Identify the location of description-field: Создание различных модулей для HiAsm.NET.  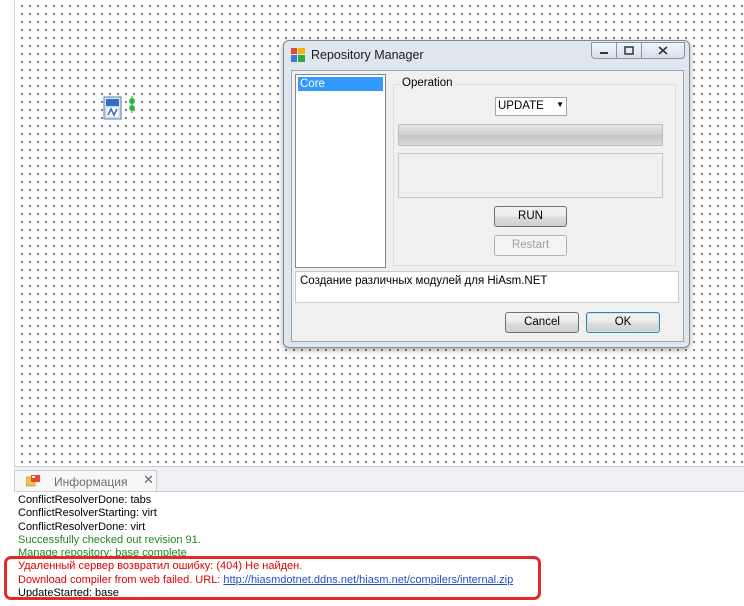
(487, 287).